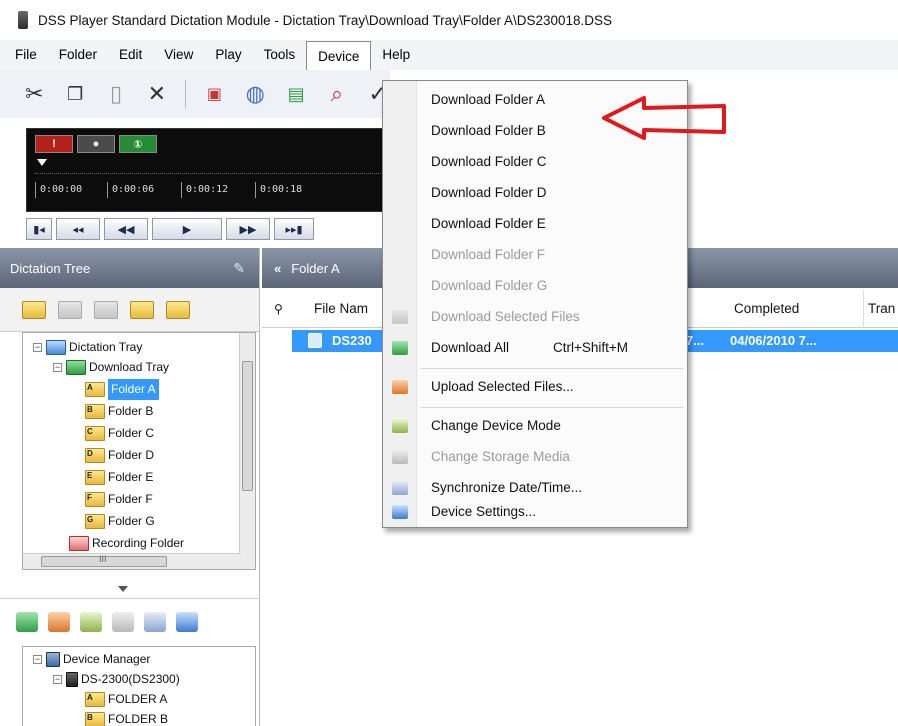  What do you see at coordinates (75, 94) in the screenshot?
I see `copy-icon: ❐` at bounding box center [75, 94].